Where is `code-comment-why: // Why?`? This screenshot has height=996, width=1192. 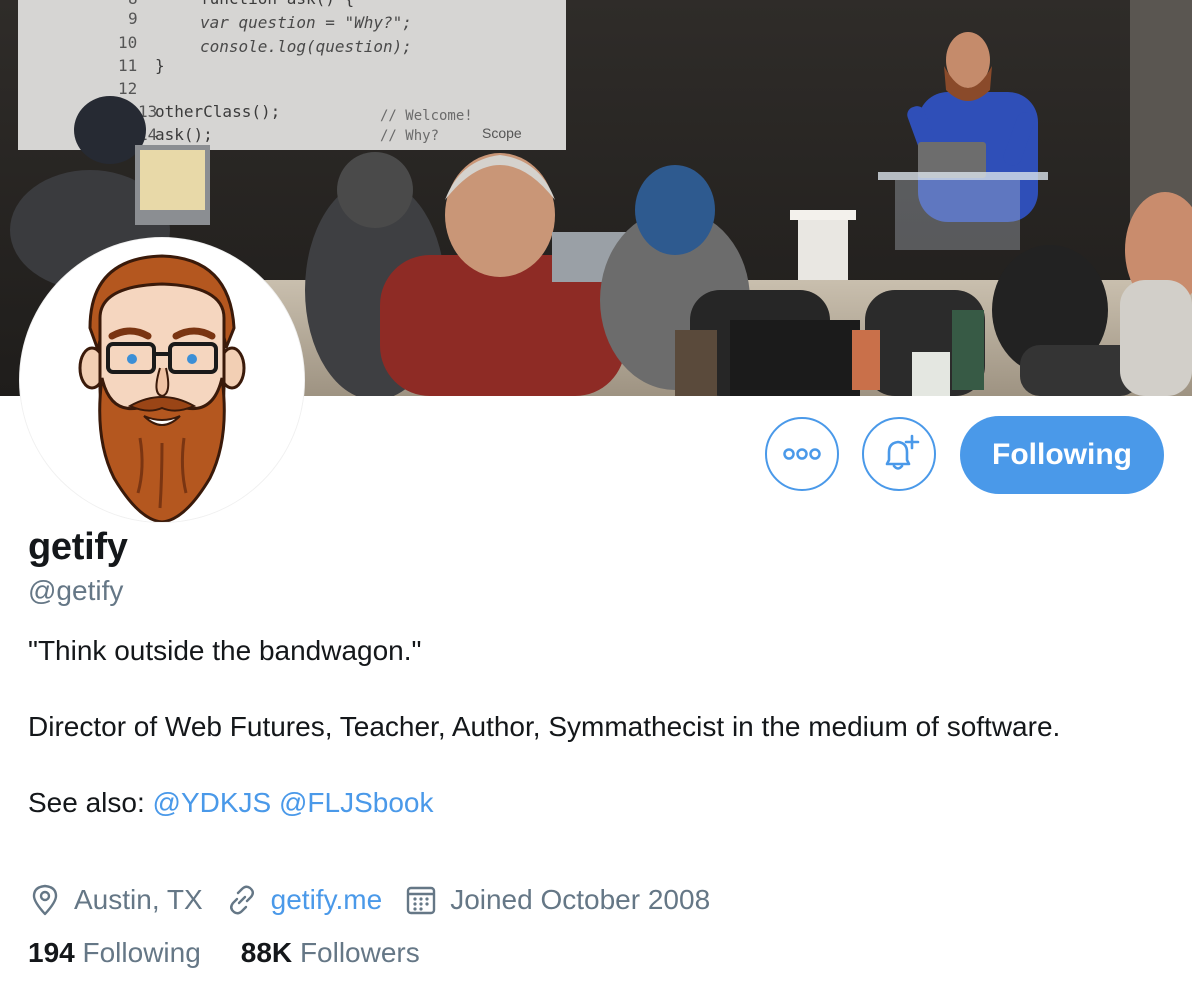 code-comment-why: // Why? is located at coordinates (409, 136).